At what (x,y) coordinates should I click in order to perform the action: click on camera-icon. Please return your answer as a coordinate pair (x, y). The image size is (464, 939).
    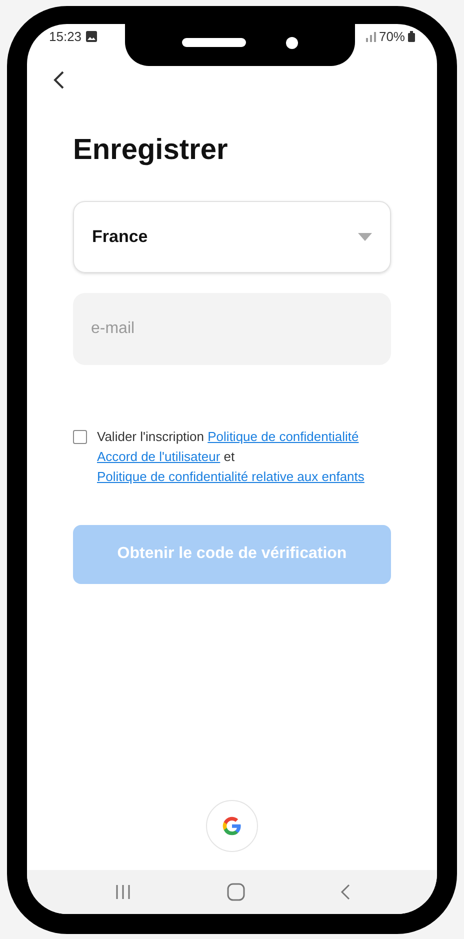
    Looking at the image, I should click on (292, 42).